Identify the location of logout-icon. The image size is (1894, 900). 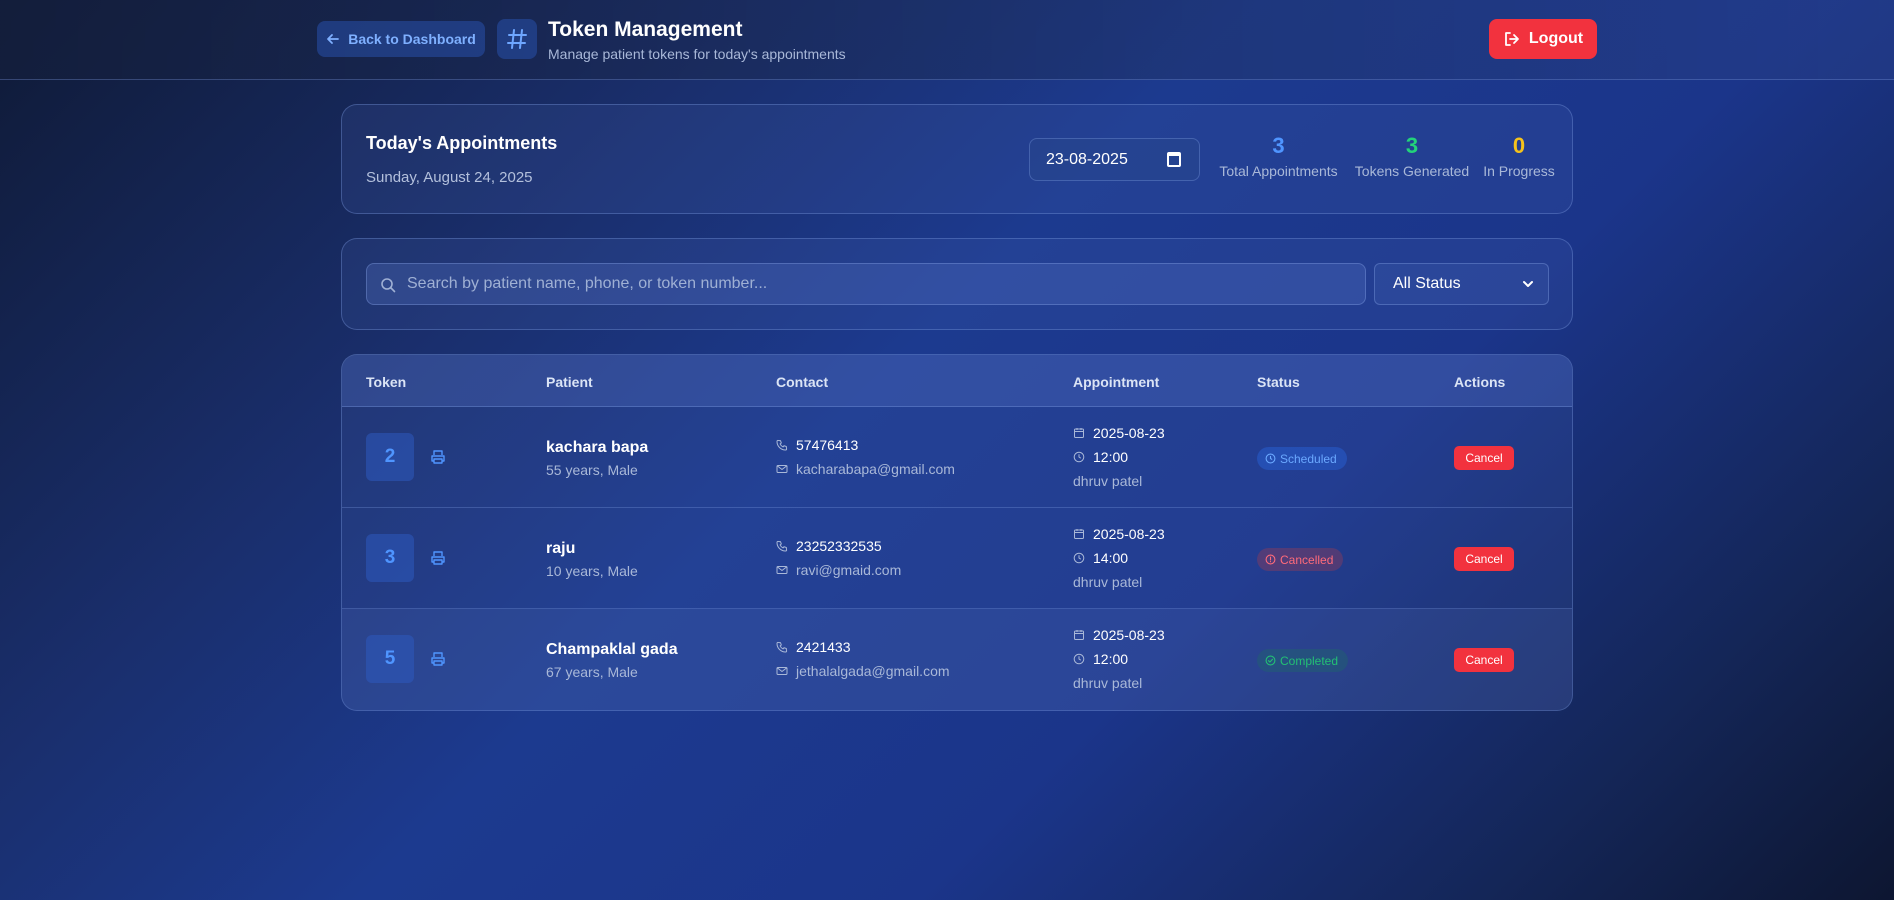
(1512, 39).